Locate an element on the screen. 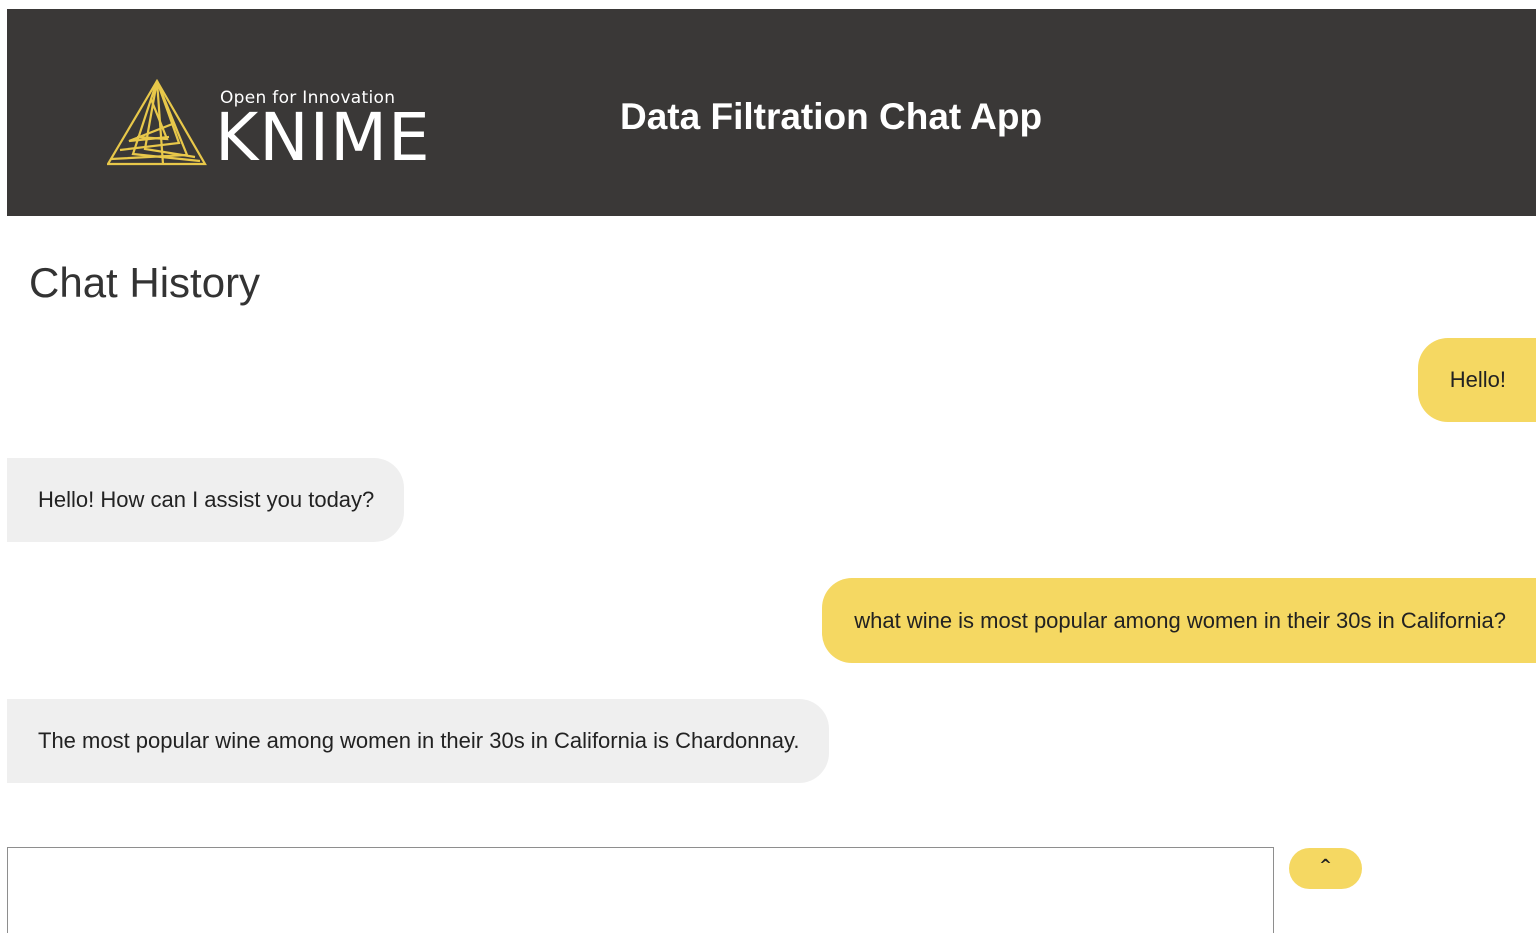 The image size is (1536, 933). user-message: Hello! is located at coordinates (1476, 380).